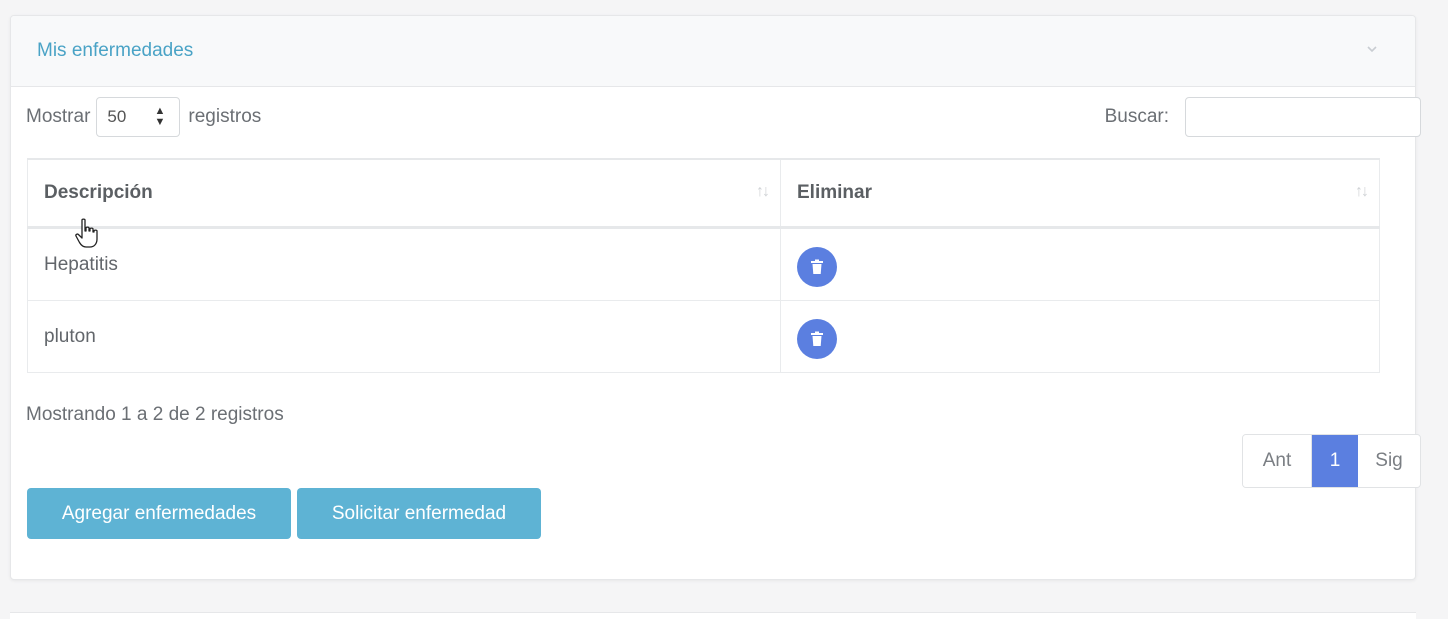  Describe the element at coordinates (1335, 461) in the screenshot. I see `pagination-page-current: 1` at that location.